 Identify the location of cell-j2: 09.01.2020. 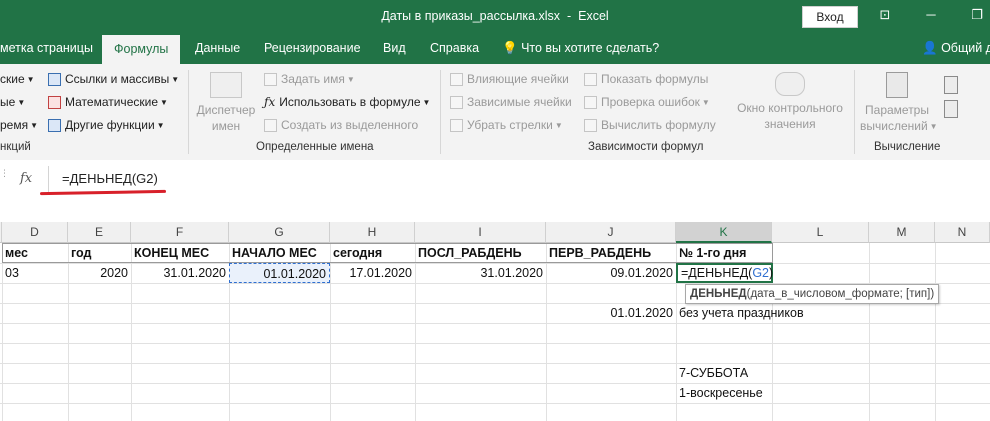
(611, 273).